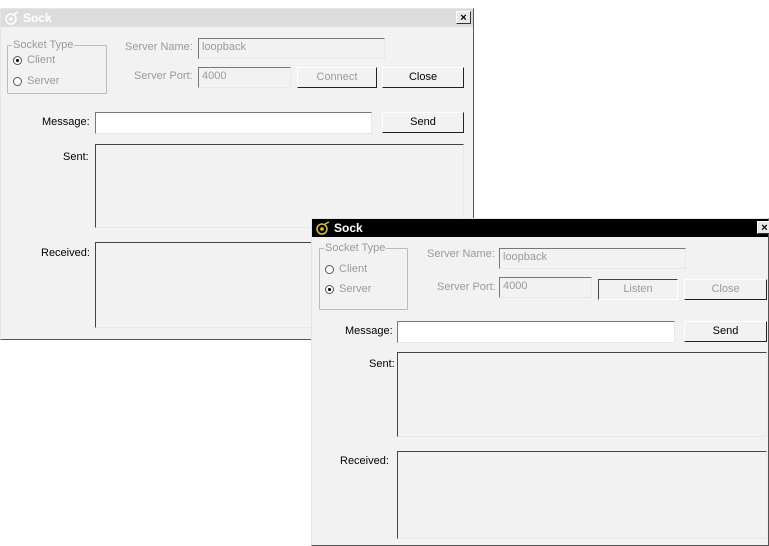 The width and height of the screenshot is (769, 546). I want to click on connect-button: Connect, so click(337, 77).